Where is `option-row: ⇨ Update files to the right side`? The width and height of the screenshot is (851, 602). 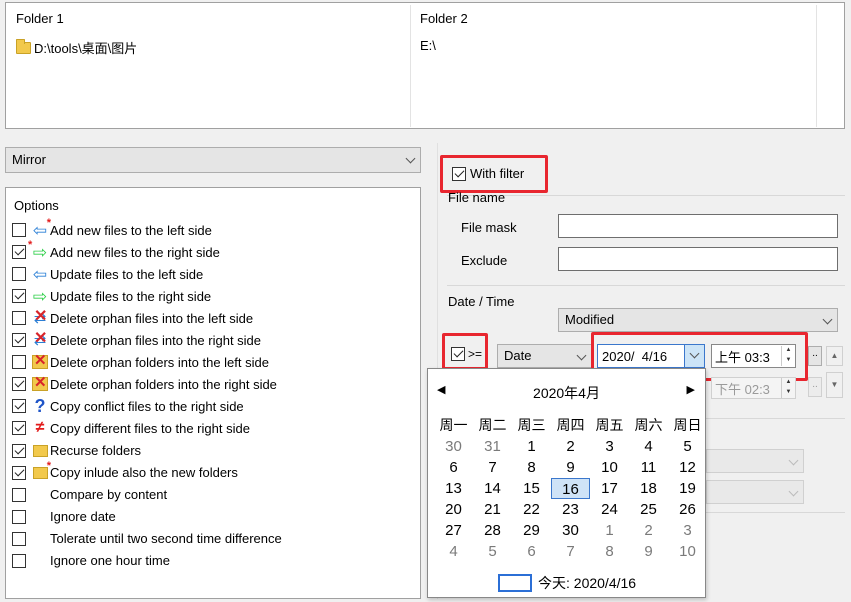 option-row: ⇨ Update files to the right side is located at coordinates (111, 296).